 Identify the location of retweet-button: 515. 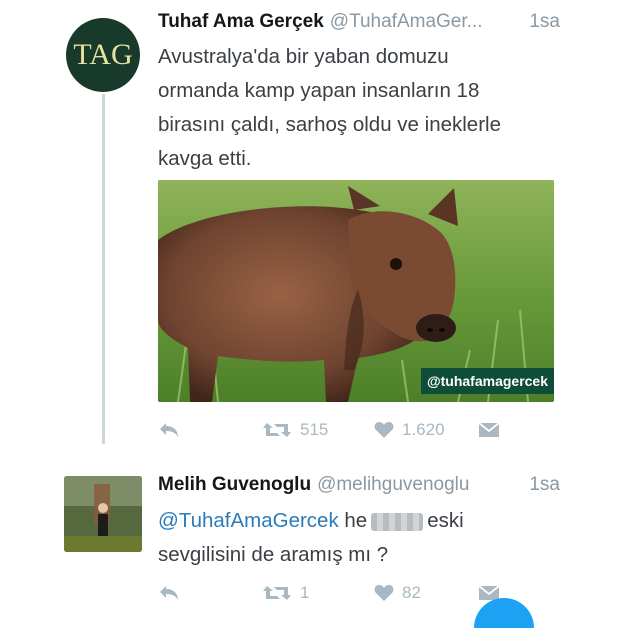
(295, 430).